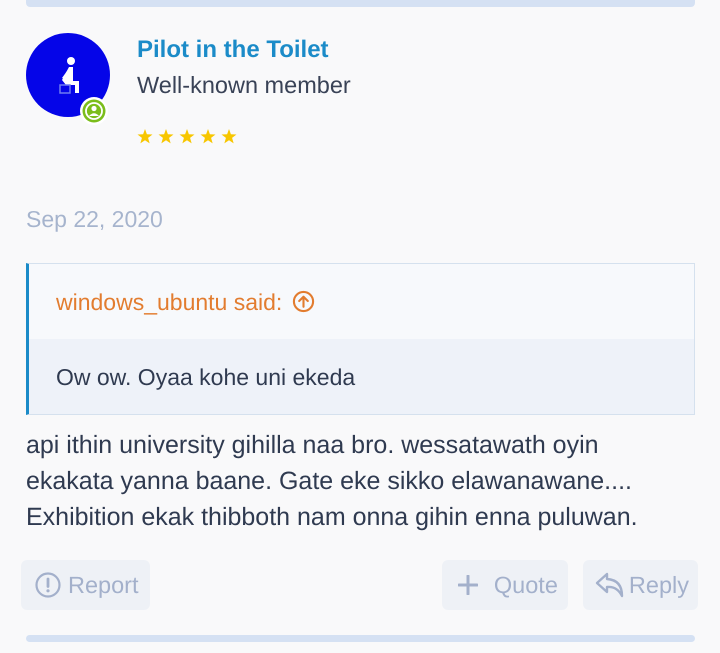 The height and width of the screenshot is (653, 720). Describe the element at coordinates (468, 585) in the screenshot. I see `plus-icon` at that location.